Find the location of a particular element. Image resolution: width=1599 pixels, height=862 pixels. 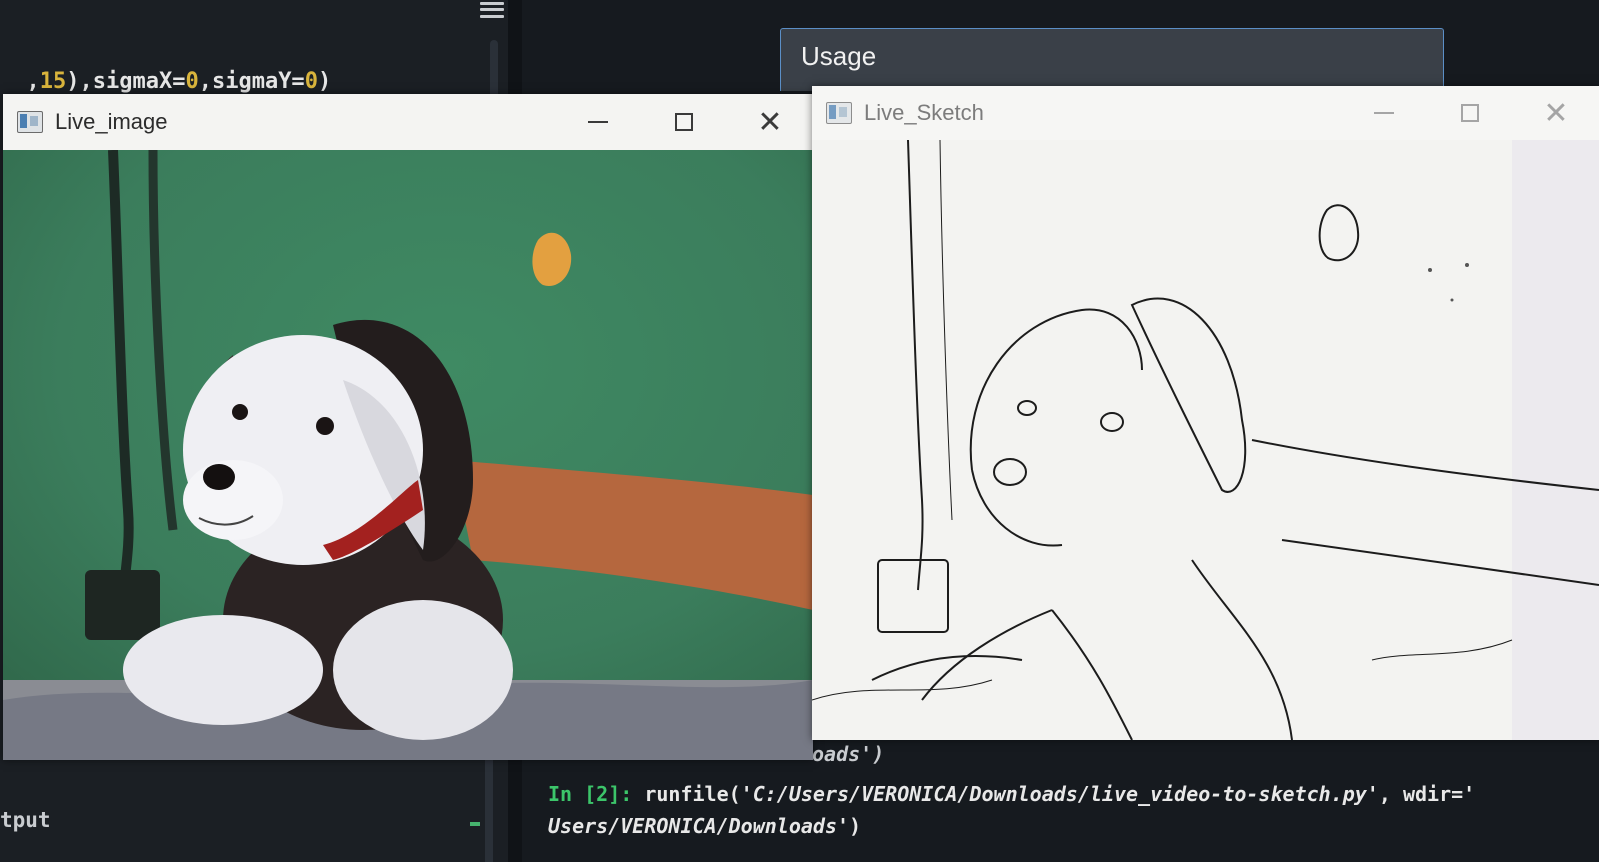

console-wdir-arg: Users/VERONICA/Downloads' is located at coordinates (699, 826).